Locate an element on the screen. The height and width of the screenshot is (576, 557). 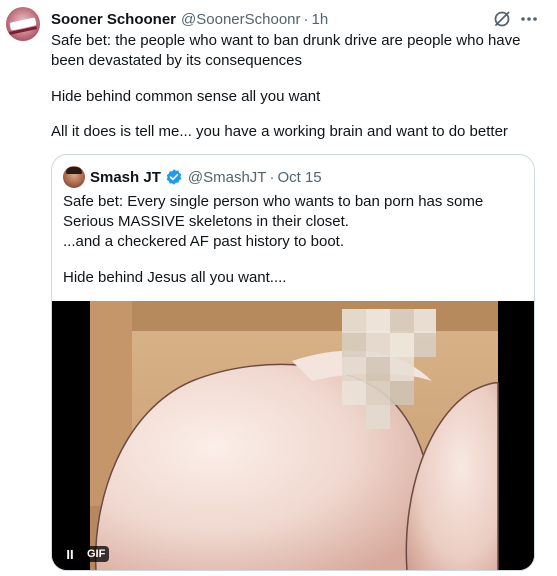
quoted-avatar-hair is located at coordinates (74, 170).